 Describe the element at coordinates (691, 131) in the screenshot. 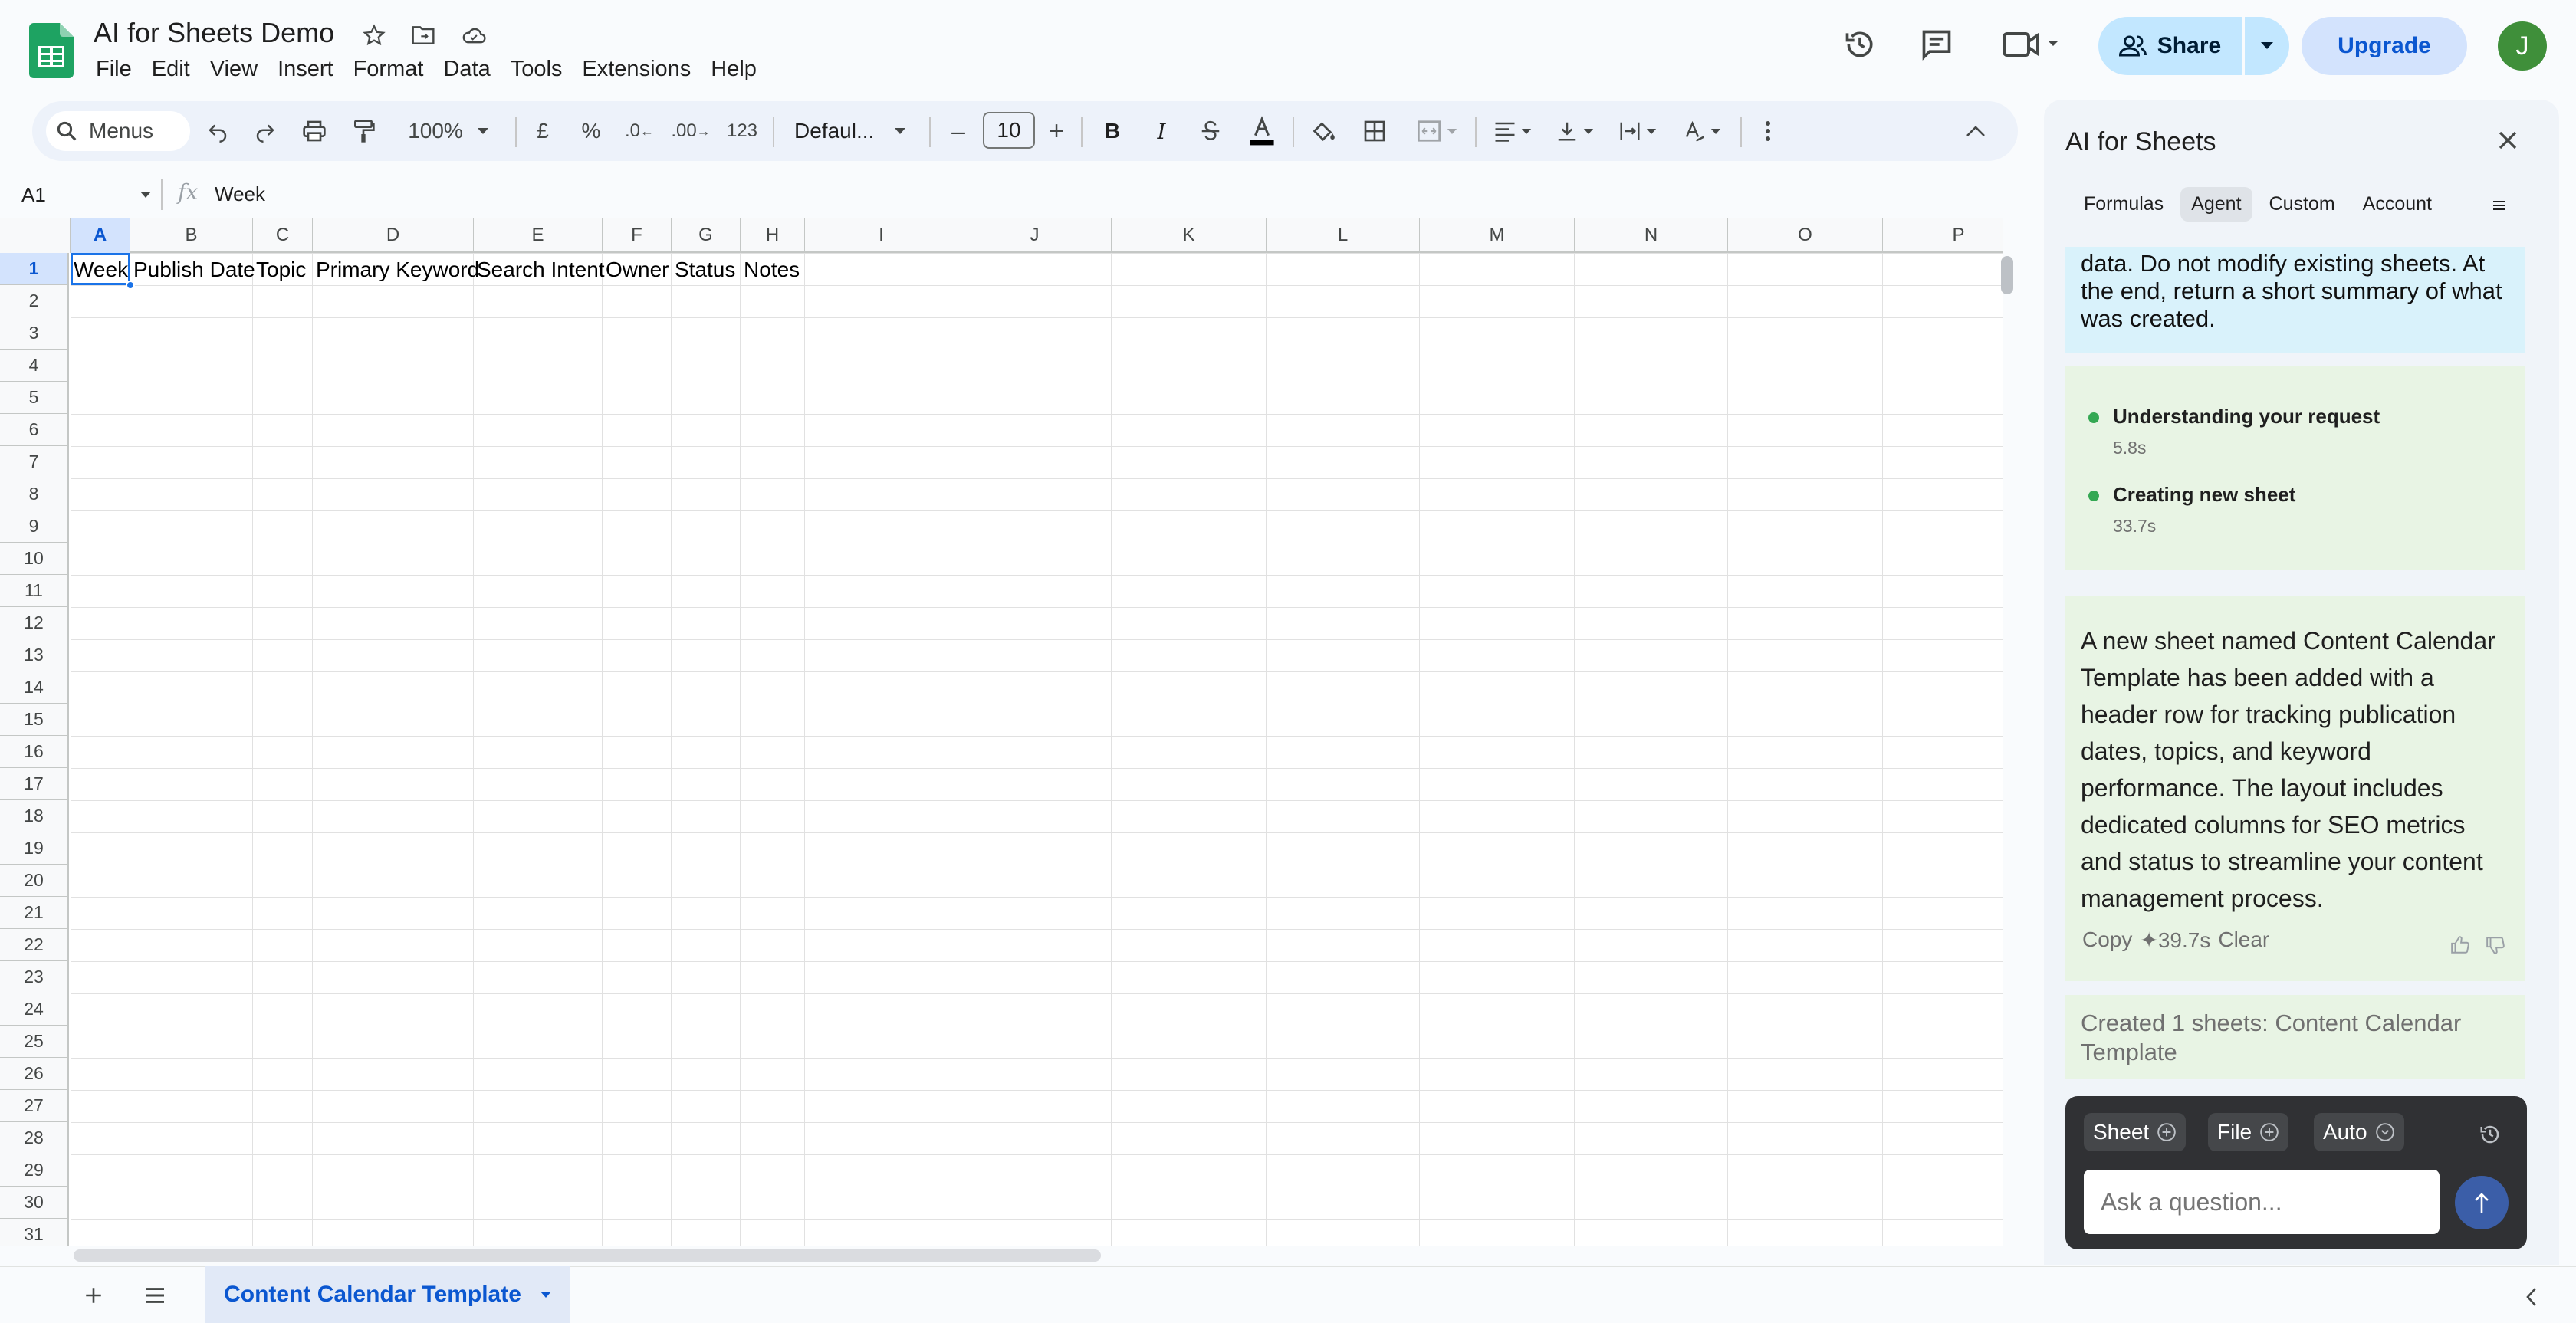

I see `increase-decimal-button: .00 →` at that location.